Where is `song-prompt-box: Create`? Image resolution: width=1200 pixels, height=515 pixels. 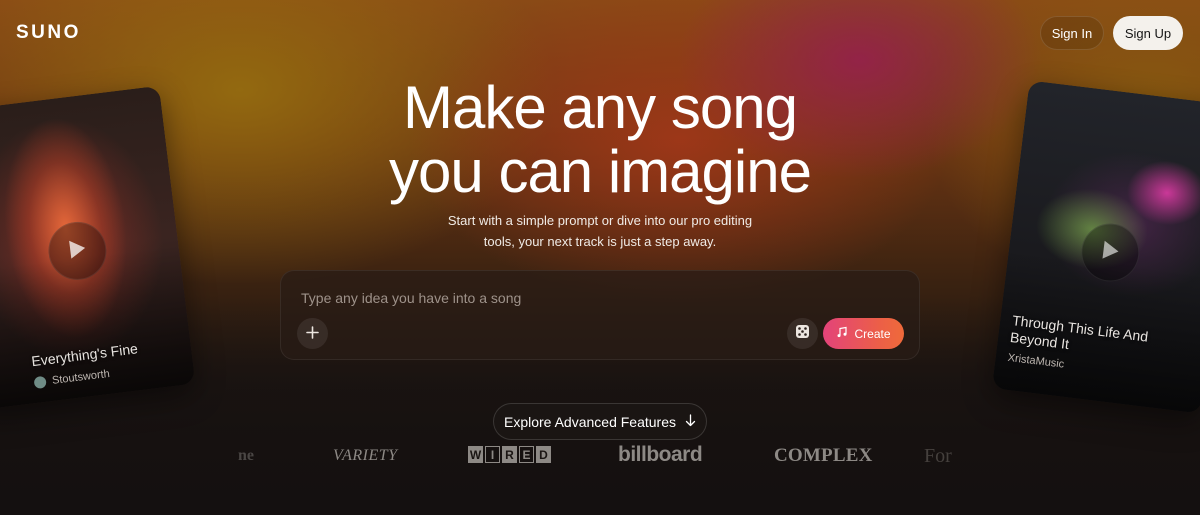 song-prompt-box: Create is located at coordinates (600, 315).